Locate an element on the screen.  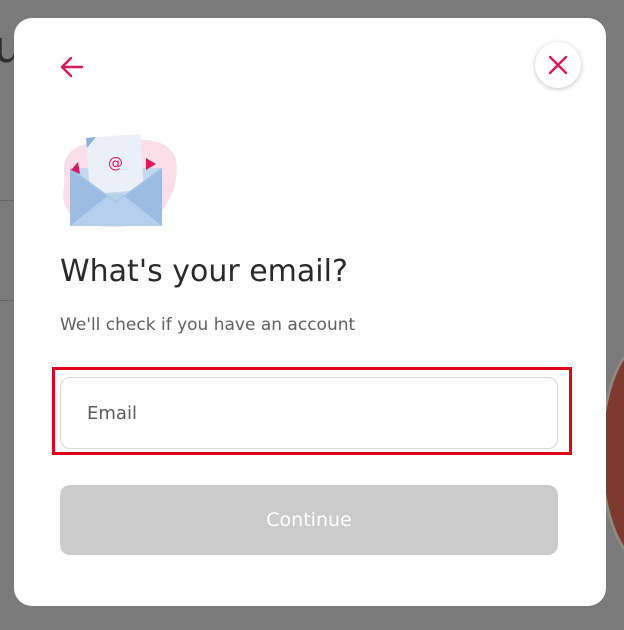
email-field is located at coordinates (309, 413).